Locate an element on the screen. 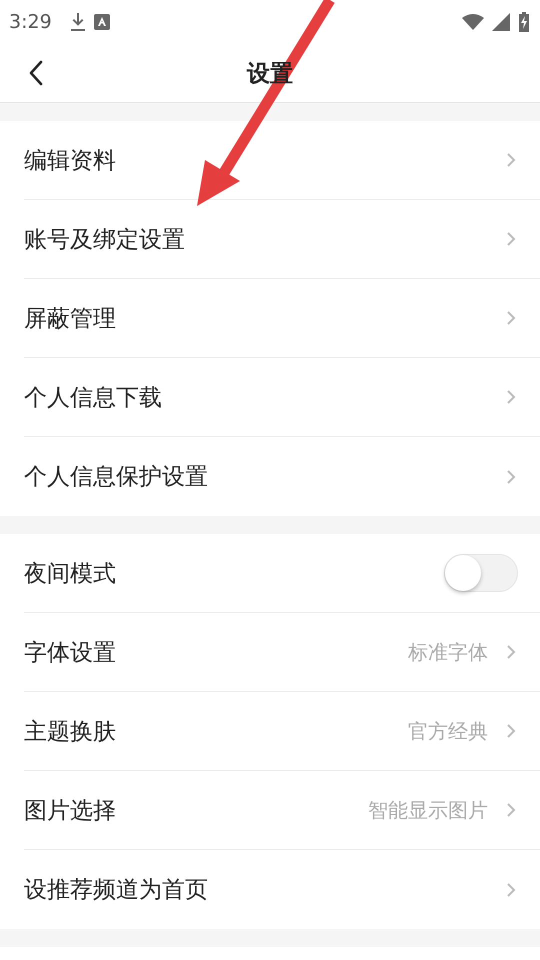 This screenshot has width=540, height=960. settings-row: 个人信息保护设置 is located at coordinates (282, 476).